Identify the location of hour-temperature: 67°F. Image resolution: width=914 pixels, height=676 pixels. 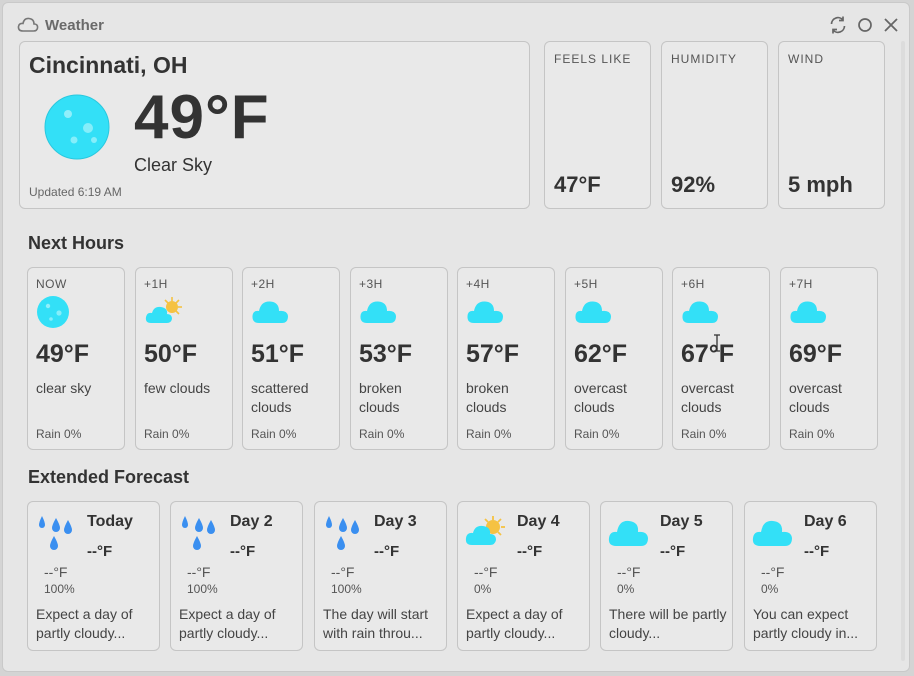
(708, 354).